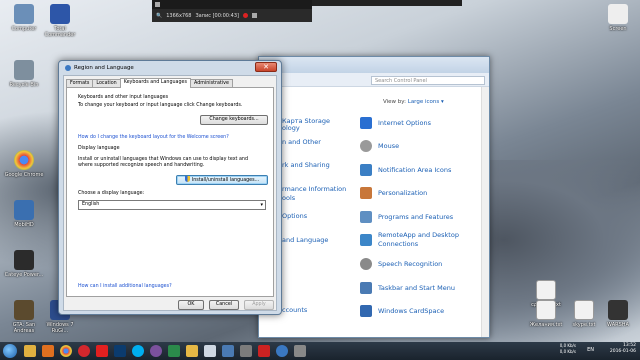 This screenshot has width=640, height=360. I want to click on view-by: View by: Large icons ▾, so click(413, 102).